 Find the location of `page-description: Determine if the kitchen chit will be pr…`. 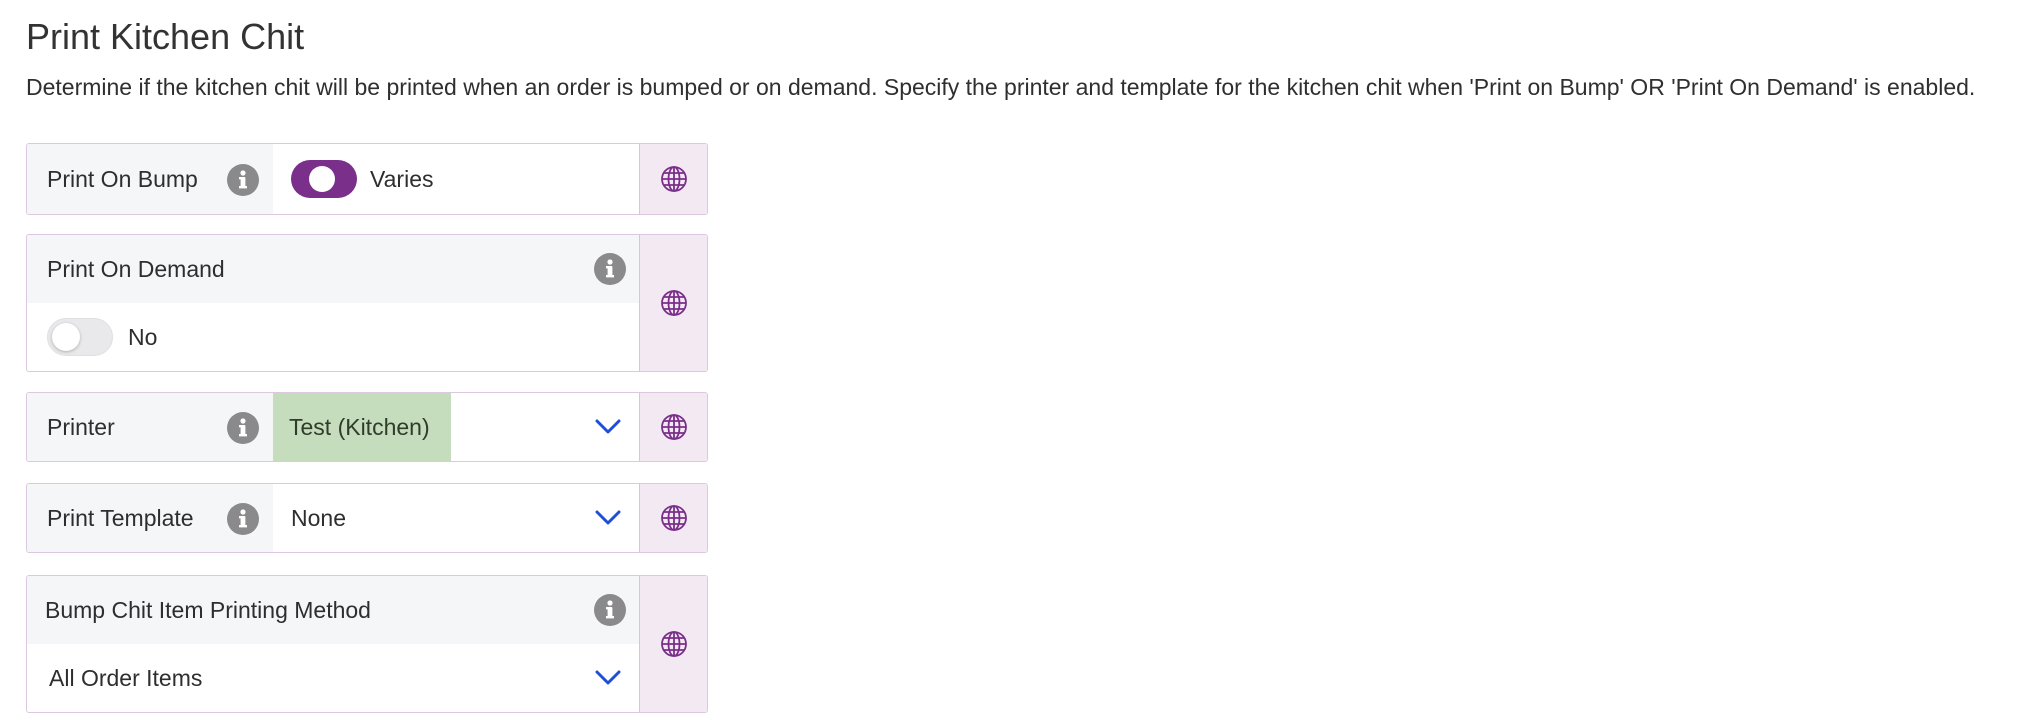

page-description: Determine if the kitchen chit will be pr… is located at coordinates (1001, 87).